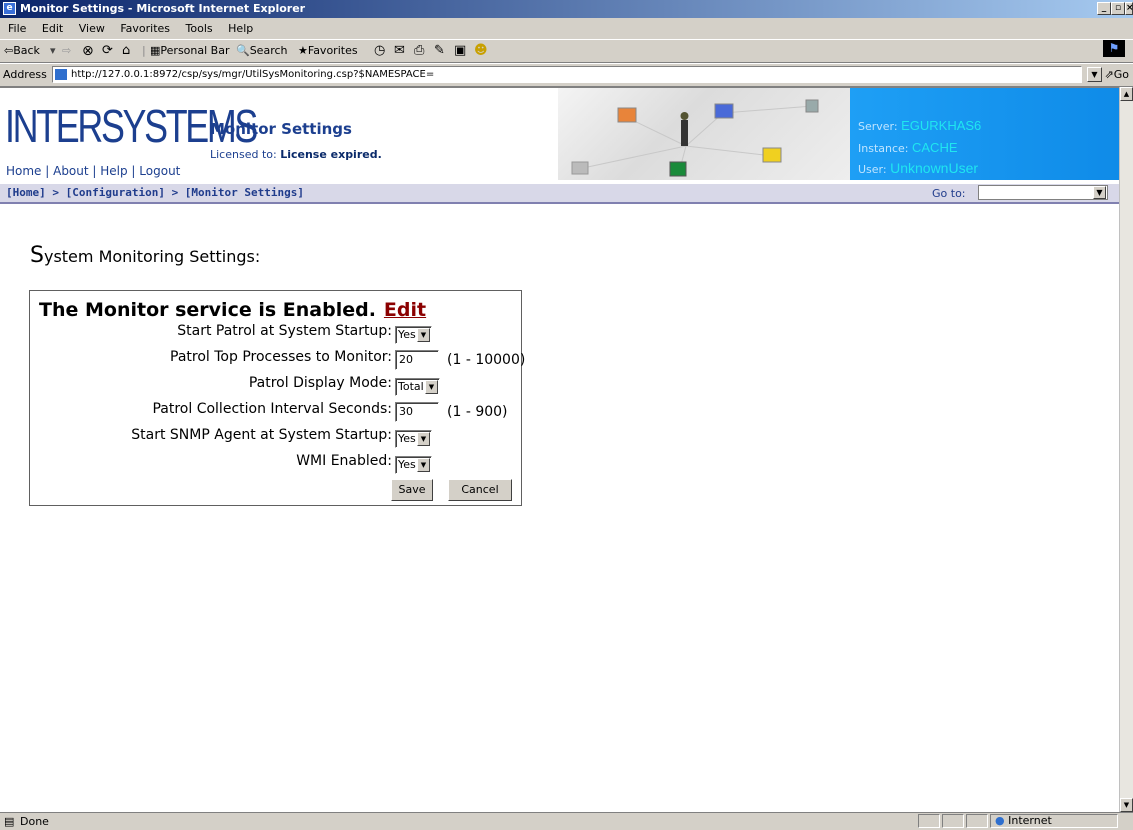  I want to click on scroll-down-icon: ▼, so click(1126, 805).